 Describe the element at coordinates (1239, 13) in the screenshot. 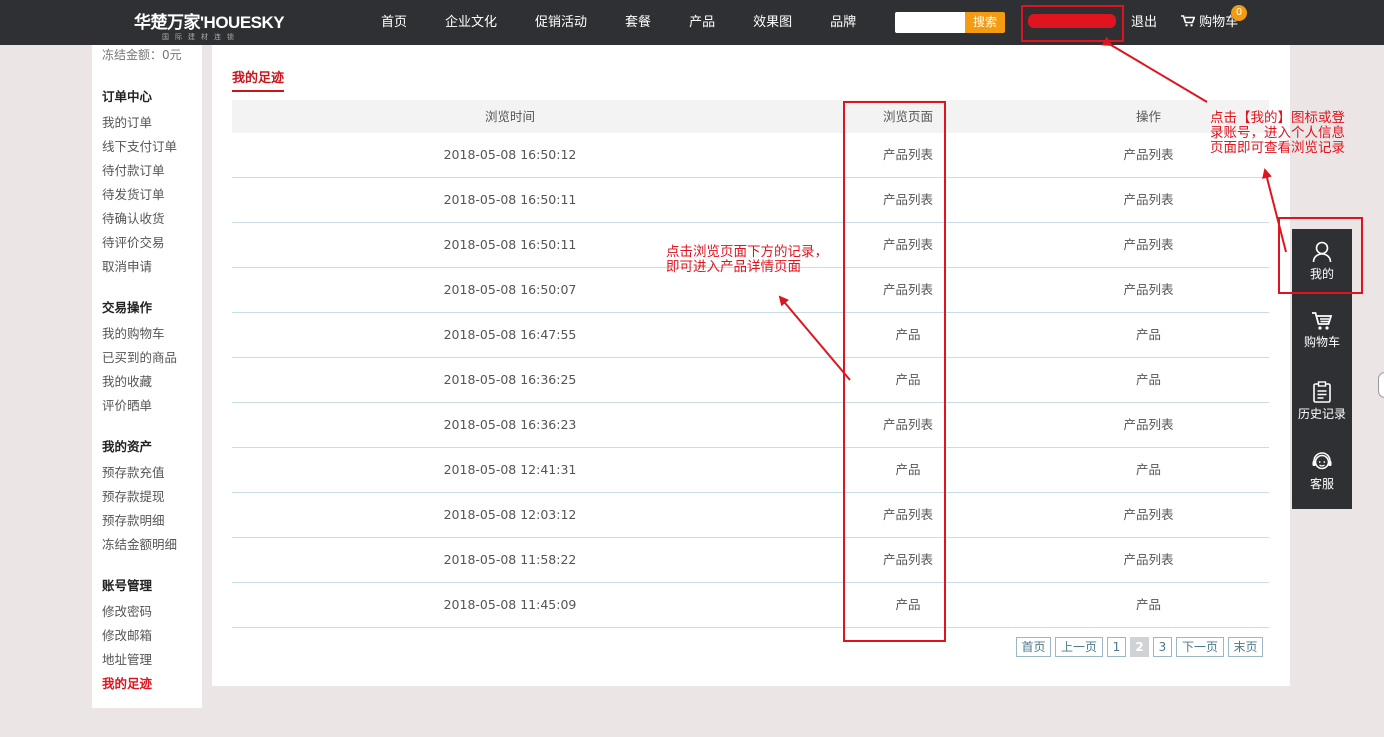

I see `cart-count-badge: 0` at that location.